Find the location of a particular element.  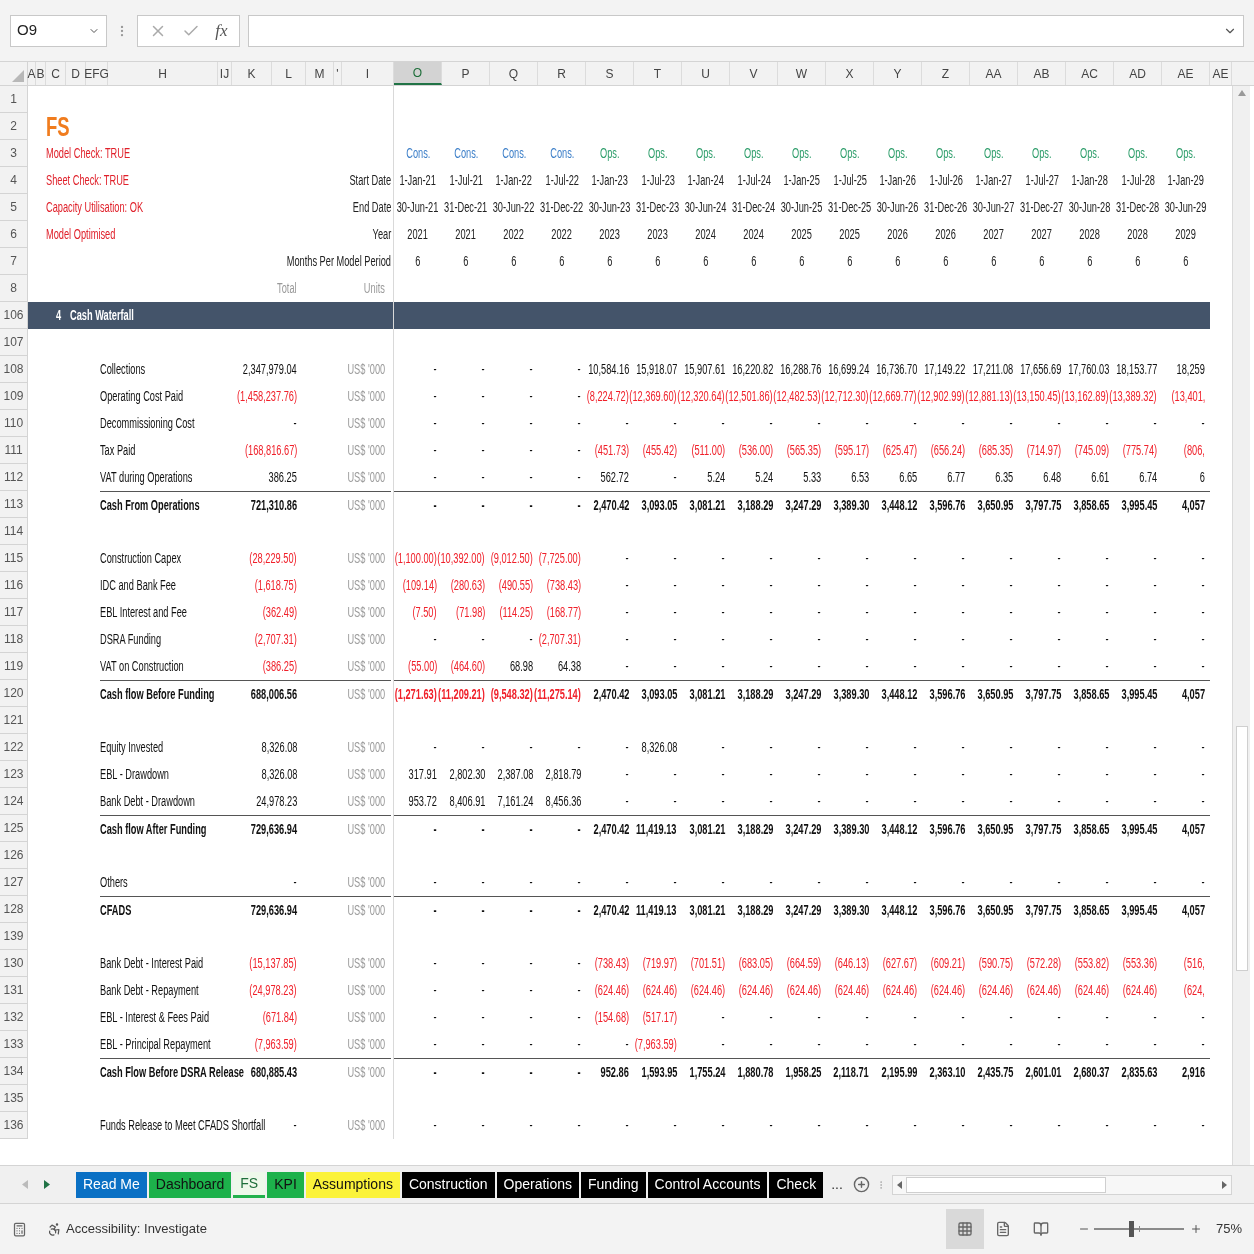

column-header: D is located at coordinates (76, 73).